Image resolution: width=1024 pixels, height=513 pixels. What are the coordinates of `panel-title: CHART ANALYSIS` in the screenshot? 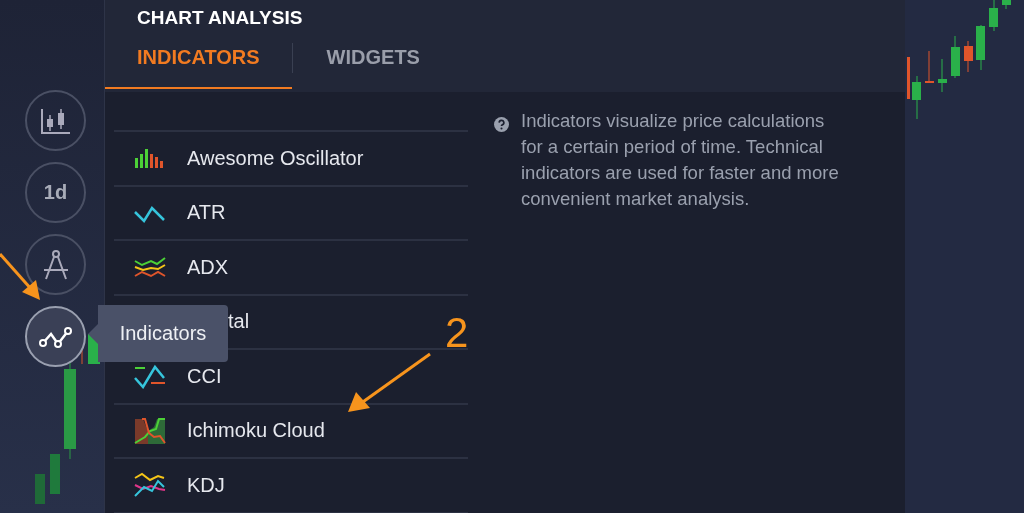 It's located at (220, 17).